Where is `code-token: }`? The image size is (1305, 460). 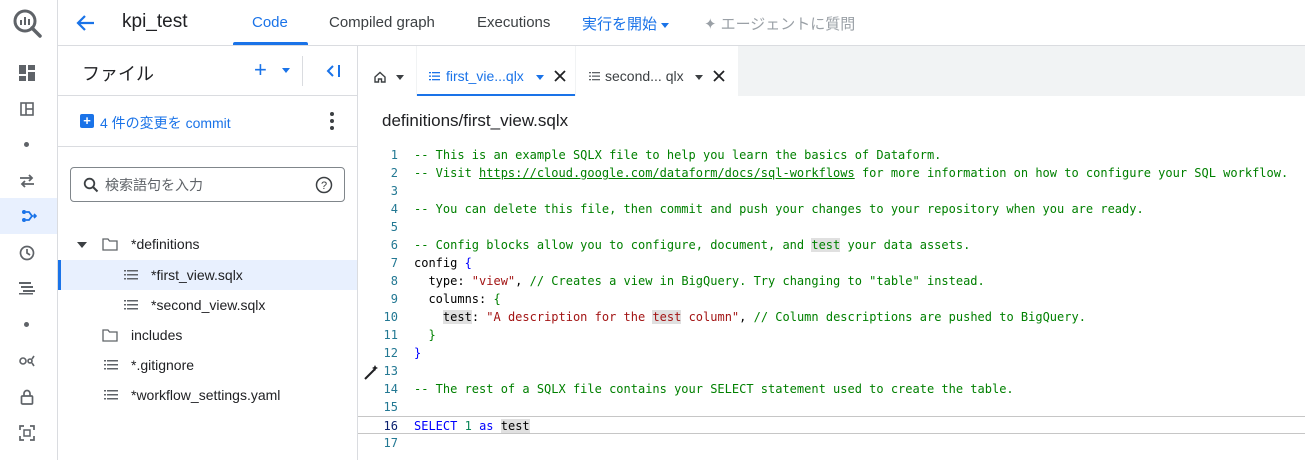
code-token: } is located at coordinates (432, 335).